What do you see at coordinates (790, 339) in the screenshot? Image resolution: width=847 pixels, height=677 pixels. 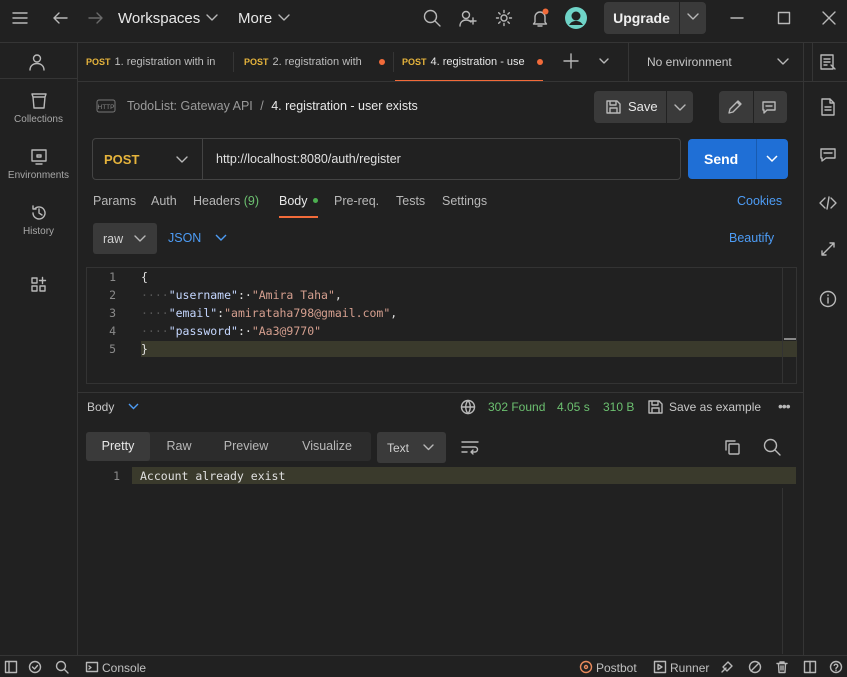 I see `editor-scrollbar-thumb` at bounding box center [790, 339].